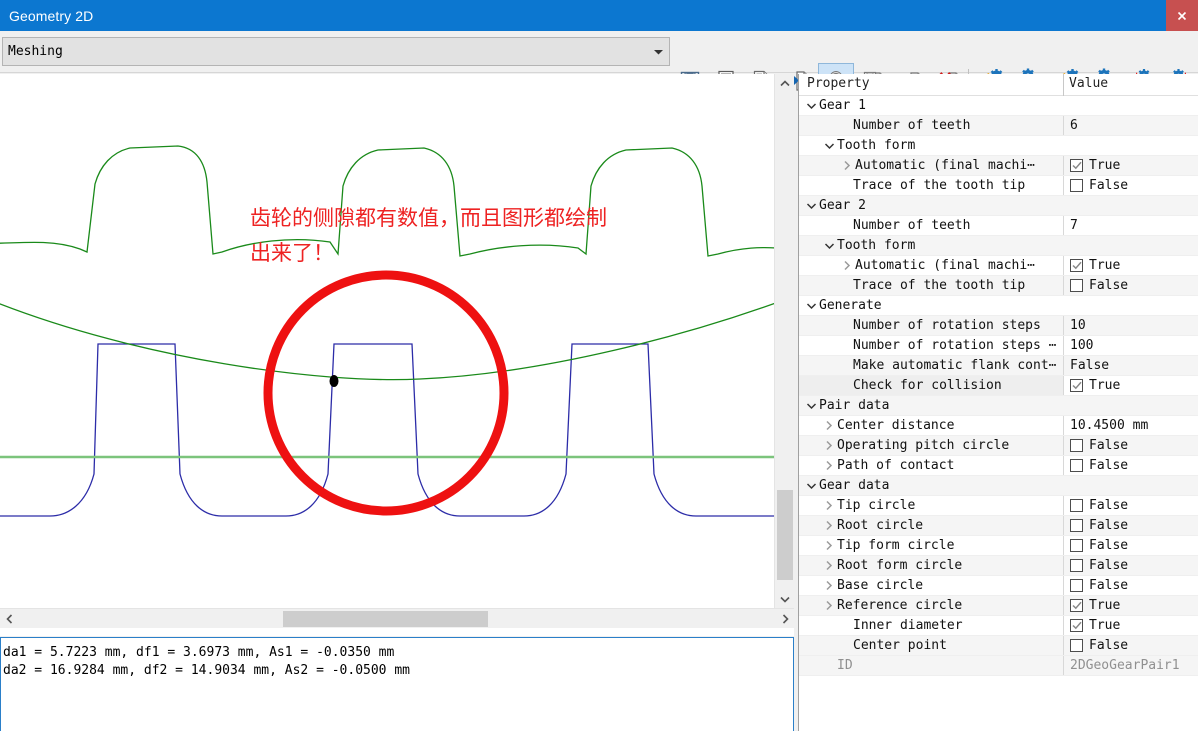  I want to click on property-row-check-for-collision: Check for collision True, so click(998, 386).